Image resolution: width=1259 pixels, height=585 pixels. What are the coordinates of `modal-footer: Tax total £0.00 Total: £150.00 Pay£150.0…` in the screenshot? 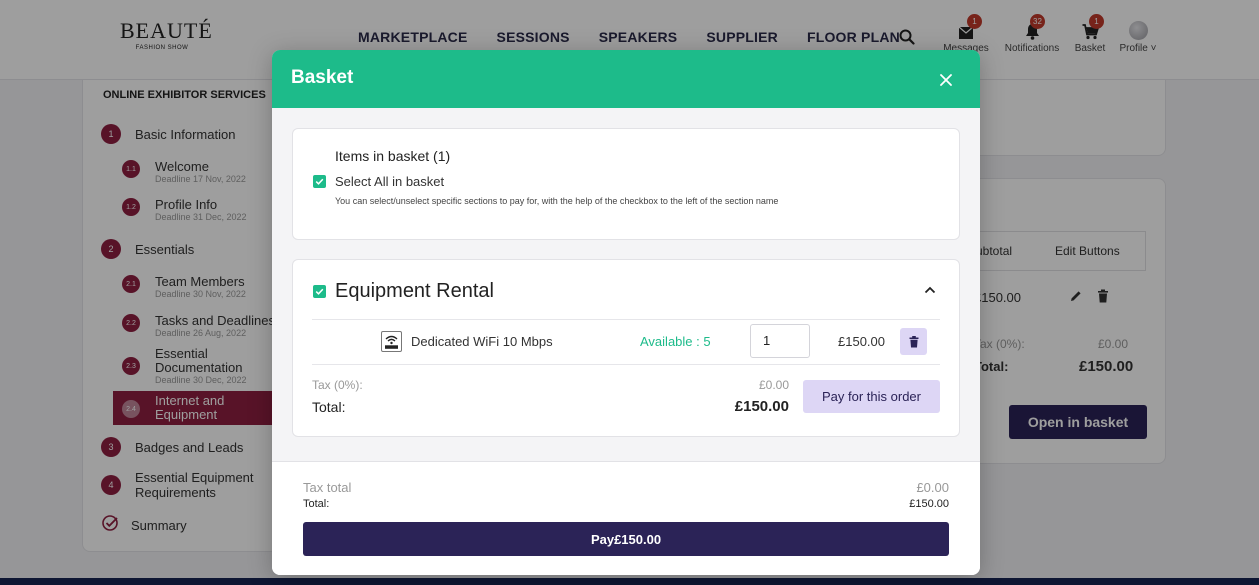 It's located at (626, 518).